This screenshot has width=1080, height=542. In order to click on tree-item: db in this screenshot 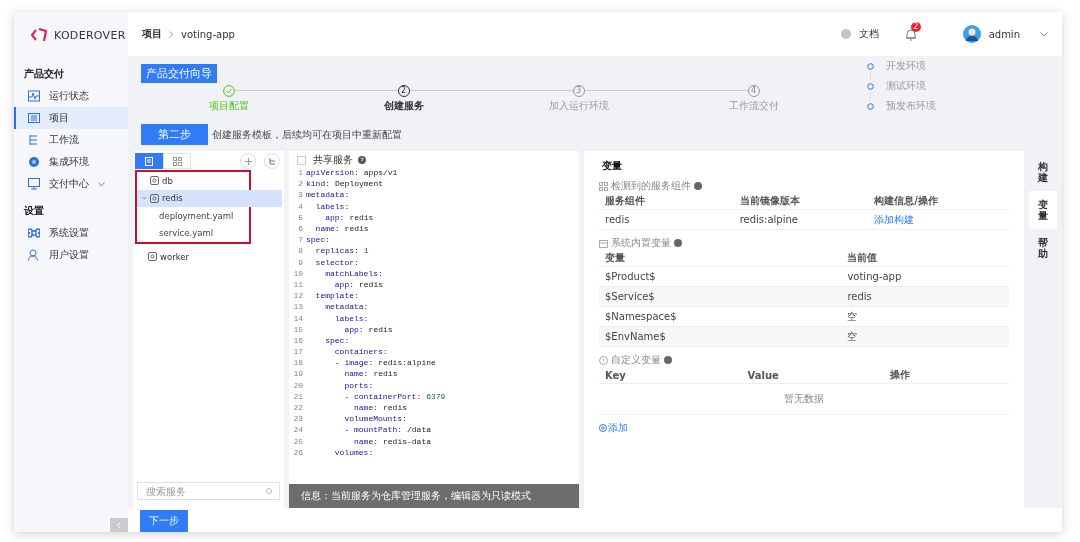, I will do `click(193, 181)`.